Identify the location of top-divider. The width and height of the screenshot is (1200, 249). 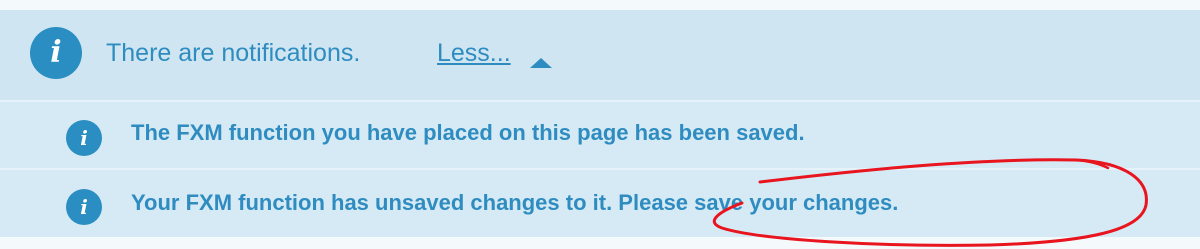
(600, 5).